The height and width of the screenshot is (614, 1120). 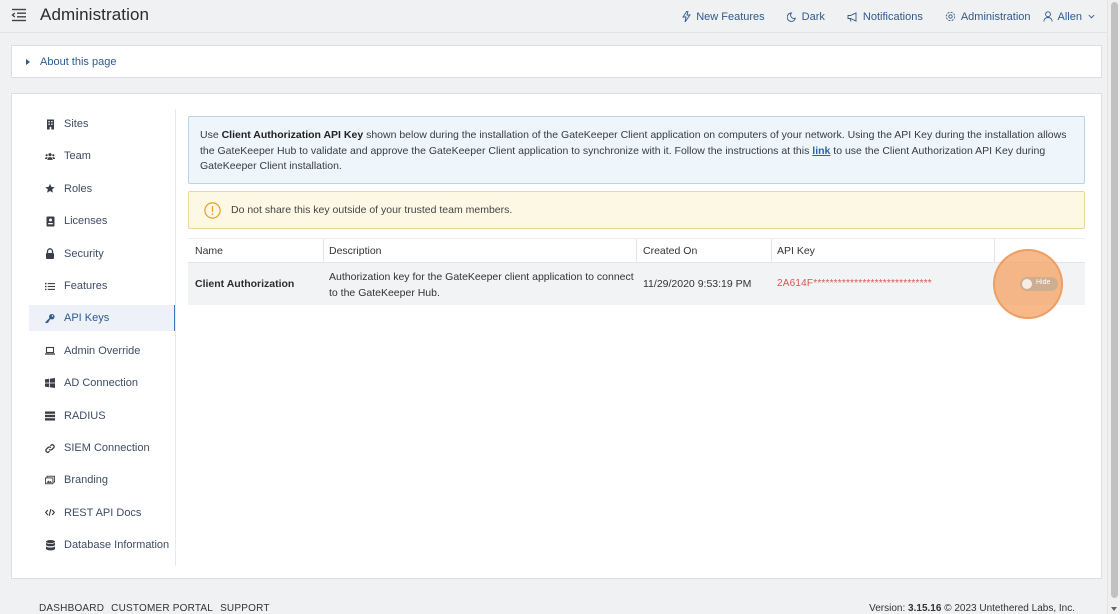 What do you see at coordinates (102, 156) in the screenshot?
I see `sidebar-item-team: Team` at bounding box center [102, 156].